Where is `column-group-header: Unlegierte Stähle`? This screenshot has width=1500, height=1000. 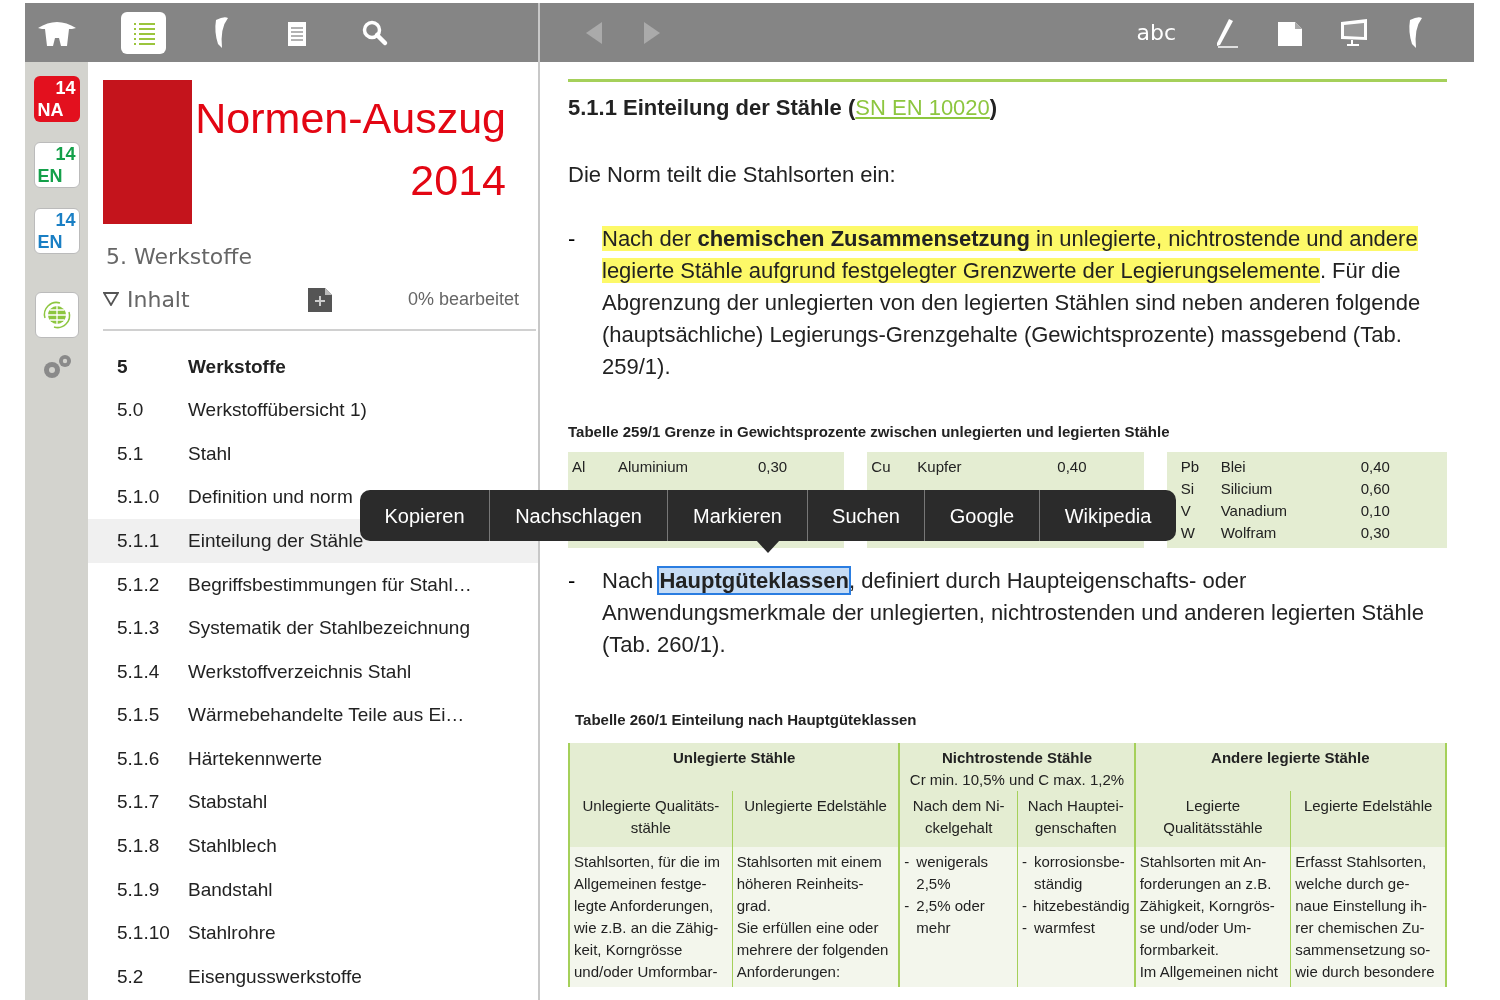
column-group-header: Unlegierte Stähle is located at coordinates (734, 758).